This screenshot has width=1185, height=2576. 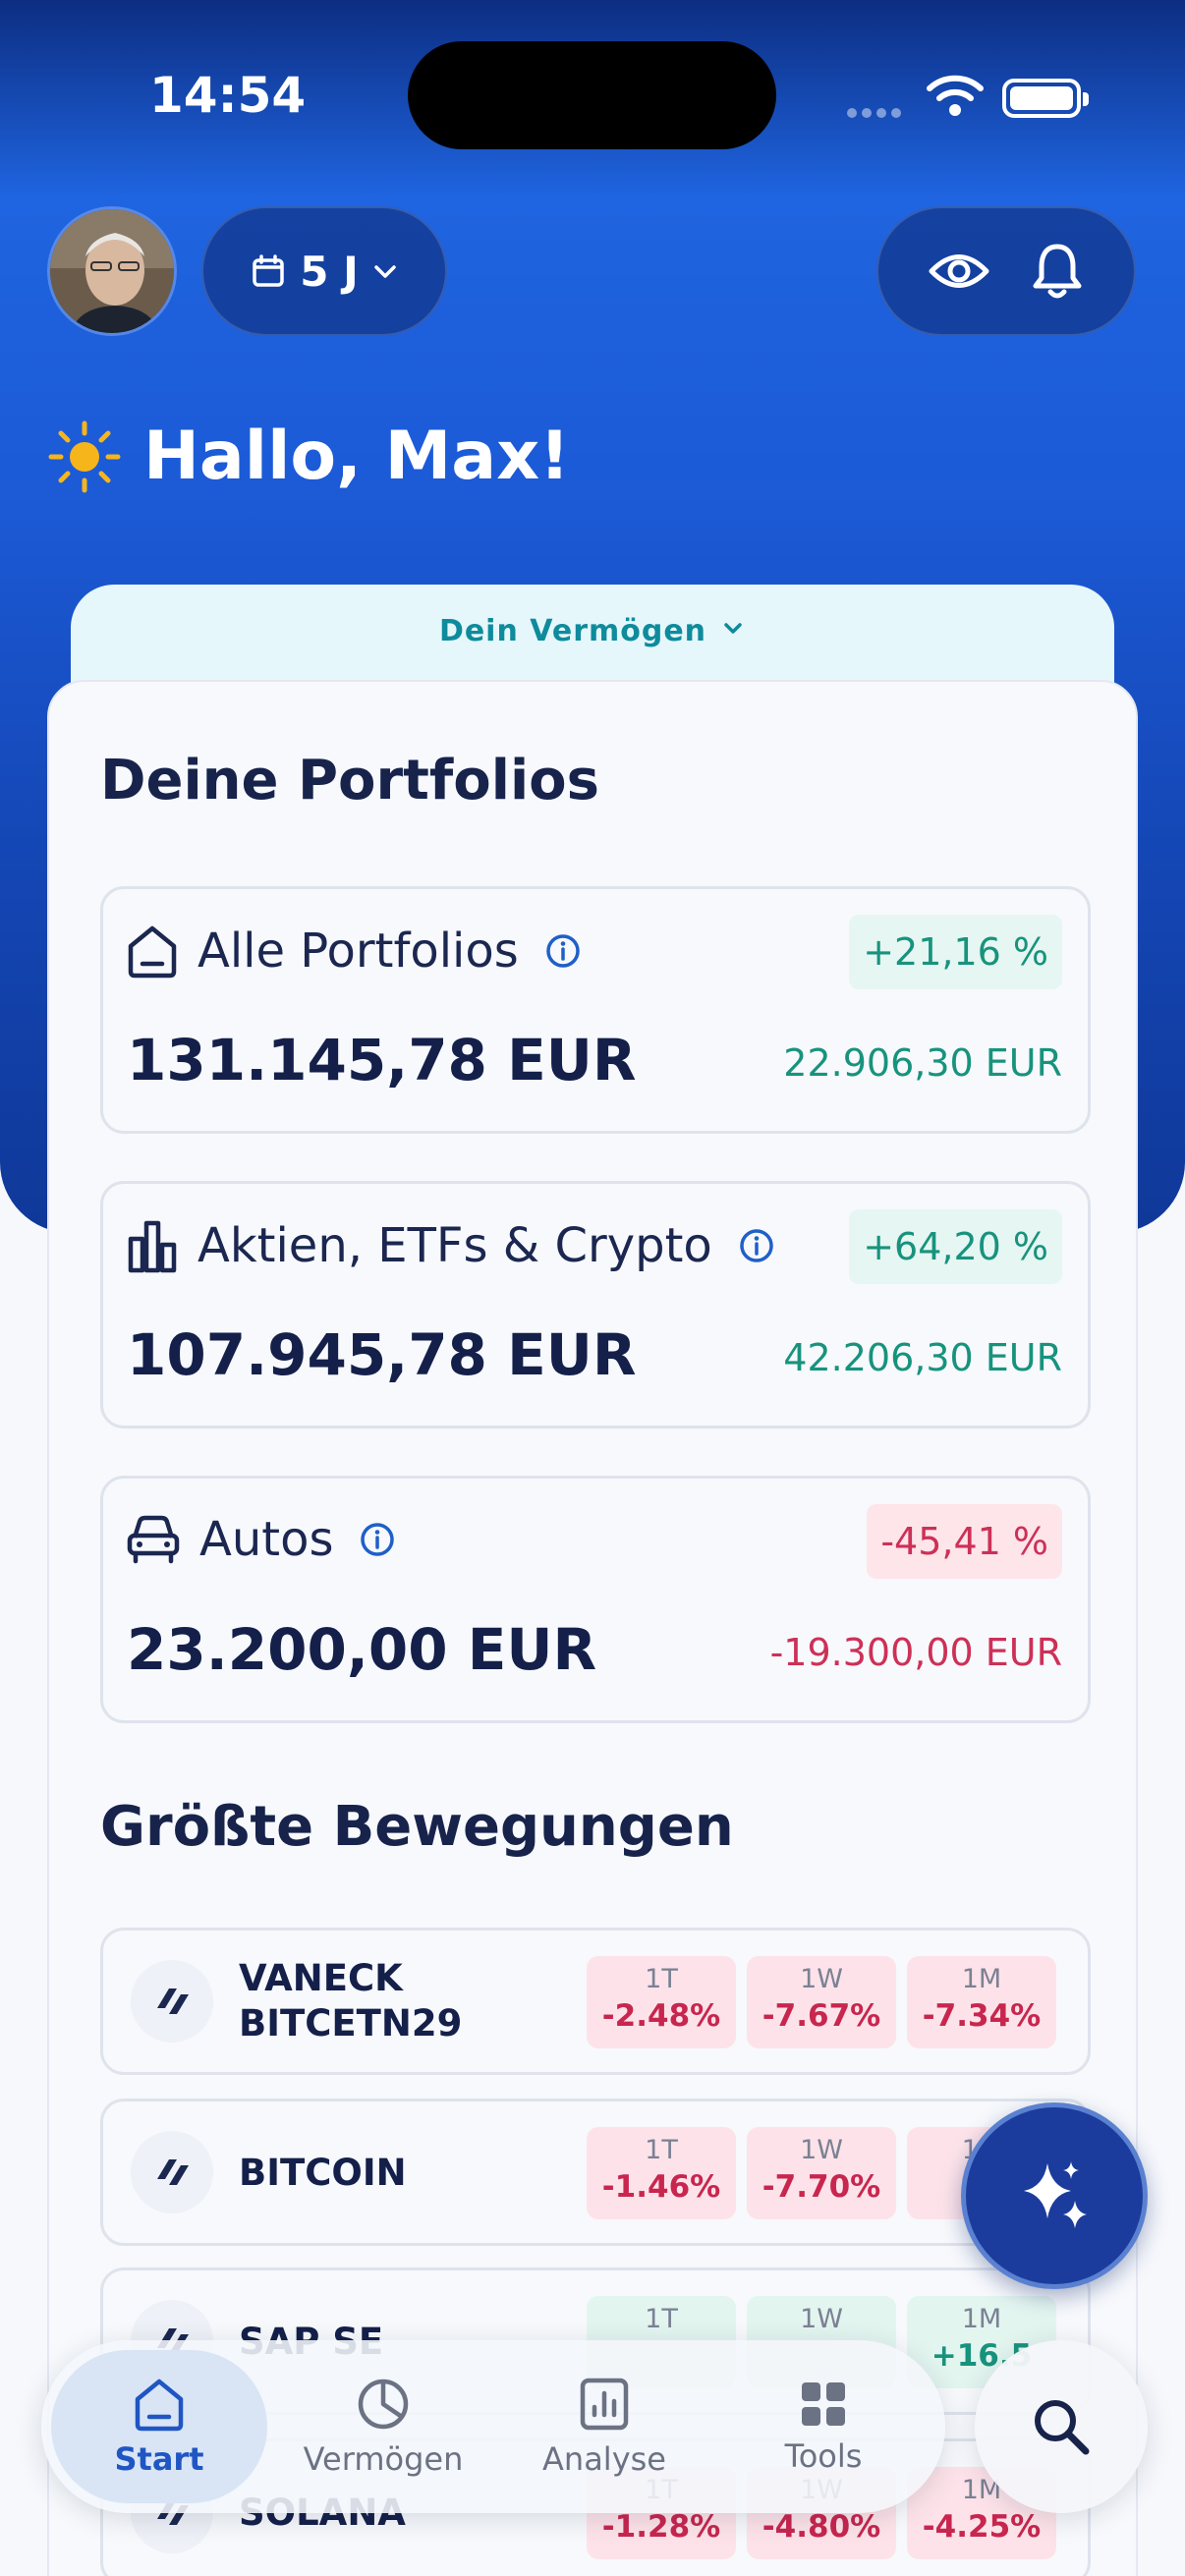 I want to click on movements-section-title: Größte Bewegungen, so click(x=417, y=1827).